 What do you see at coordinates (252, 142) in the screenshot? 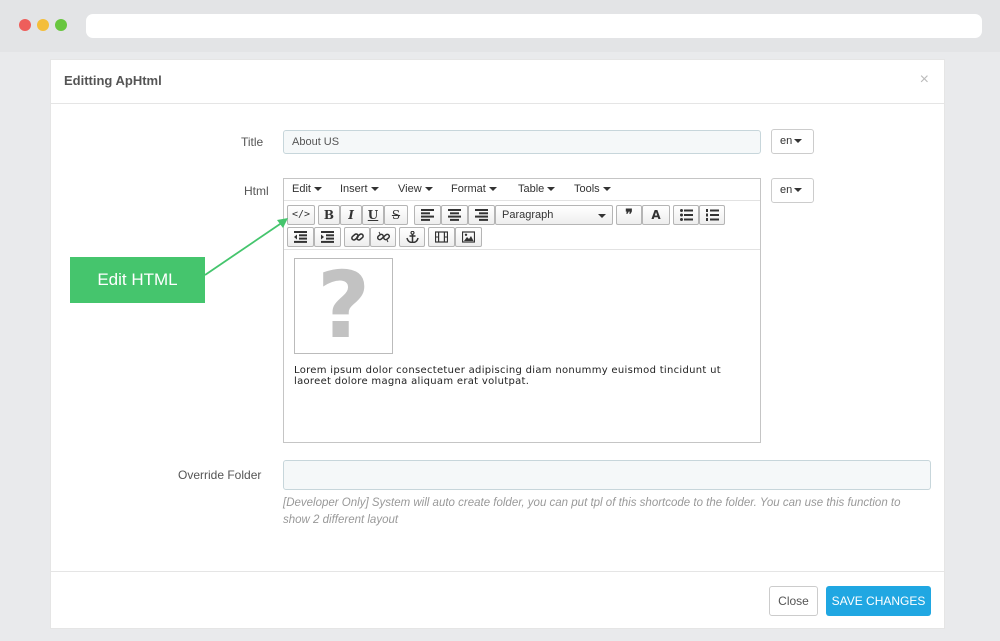
I see `title-label: Title` at bounding box center [252, 142].